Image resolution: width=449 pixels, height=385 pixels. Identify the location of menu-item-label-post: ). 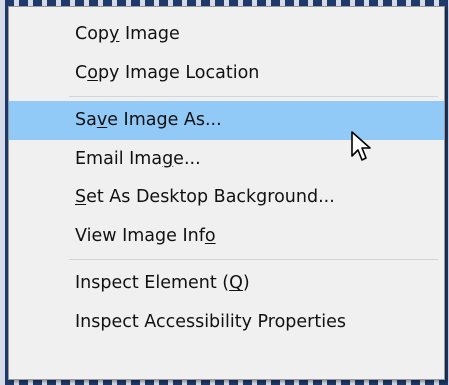
(246, 283).